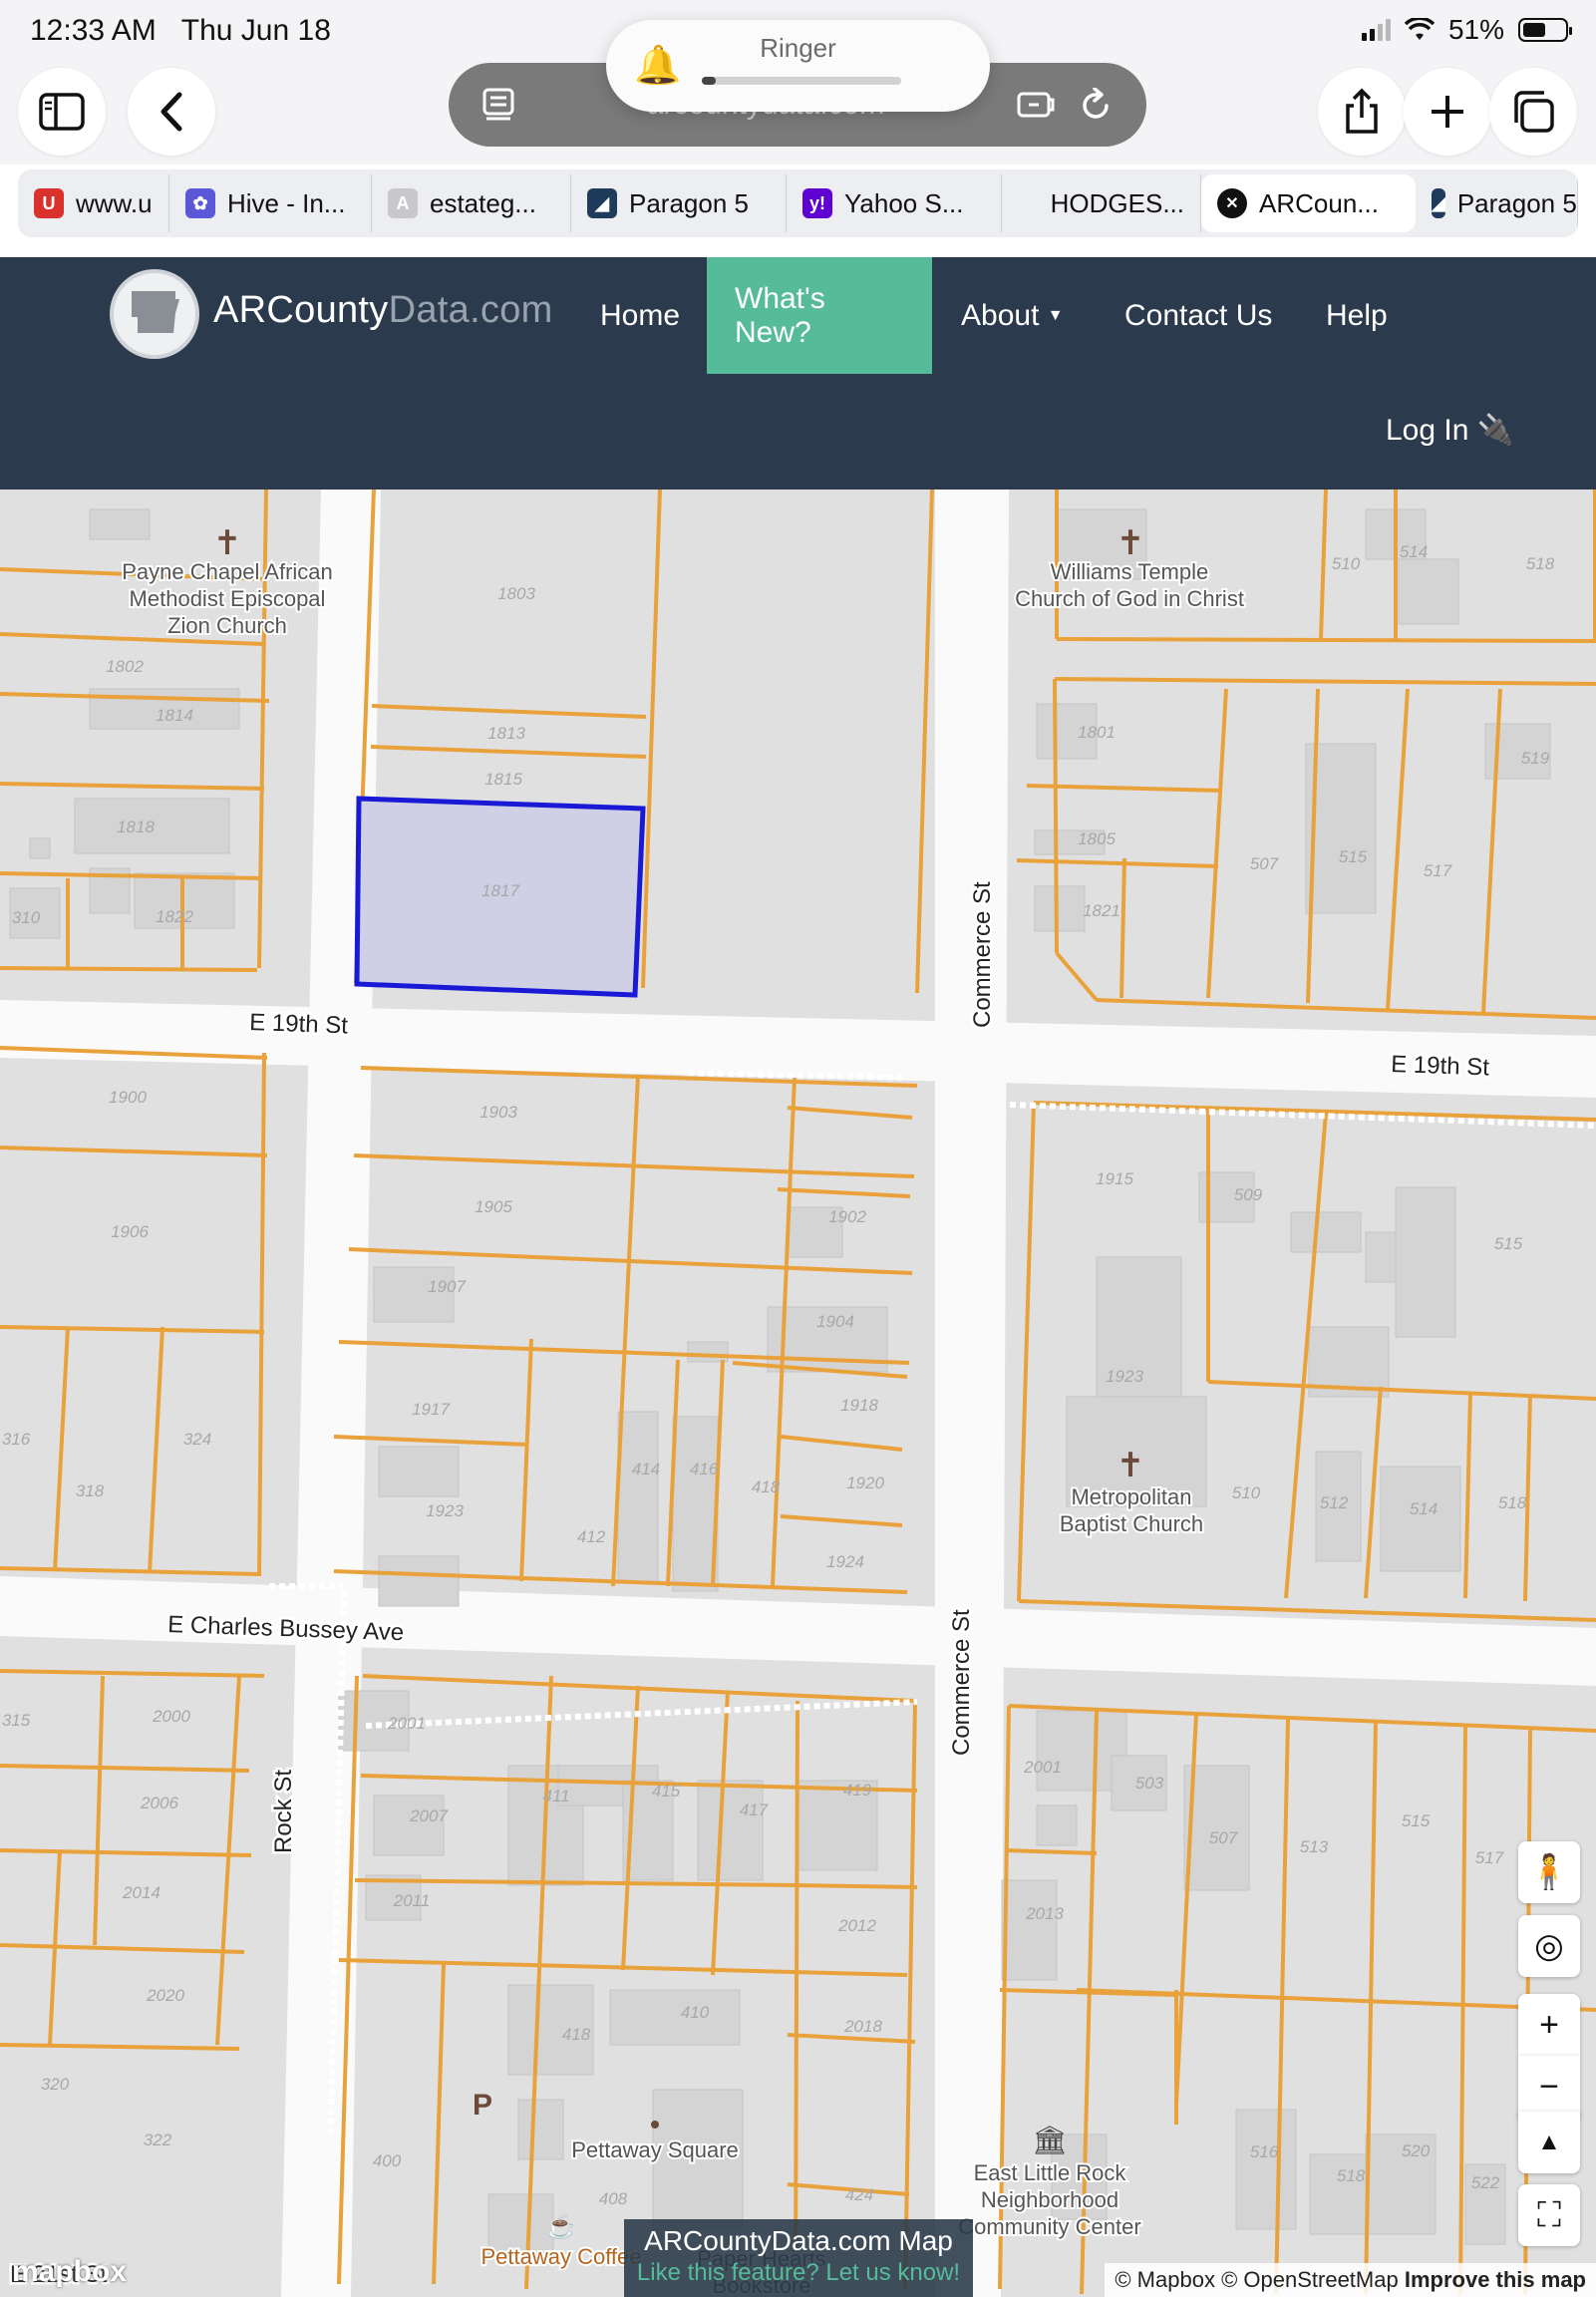 Image resolution: width=1596 pixels, height=2297 pixels. Describe the element at coordinates (961, 1682) in the screenshot. I see `street-label: Commerce St` at that location.